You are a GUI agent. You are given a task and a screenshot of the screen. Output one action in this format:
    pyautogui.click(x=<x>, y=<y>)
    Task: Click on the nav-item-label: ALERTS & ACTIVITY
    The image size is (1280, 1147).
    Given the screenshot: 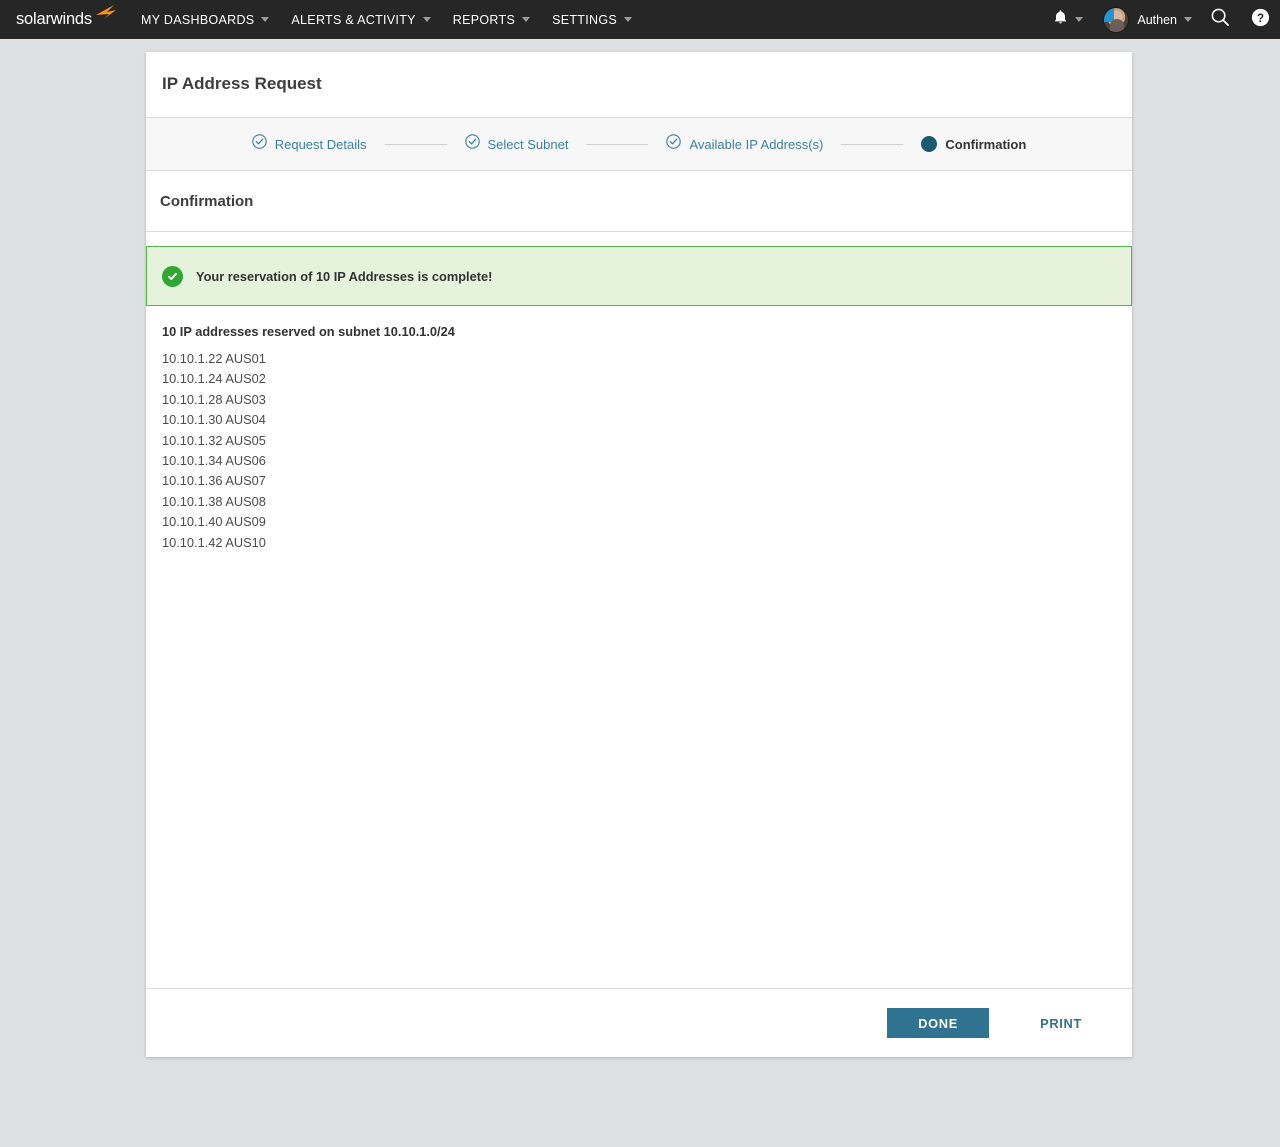 What is the action you would take?
    pyautogui.click(x=353, y=19)
    